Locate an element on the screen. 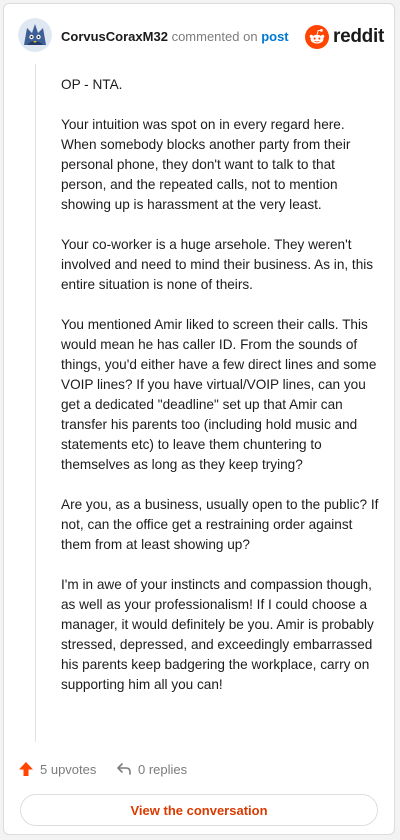 This screenshot has height=840, width=400. avatar-icon is located at coordinates (35, 35).